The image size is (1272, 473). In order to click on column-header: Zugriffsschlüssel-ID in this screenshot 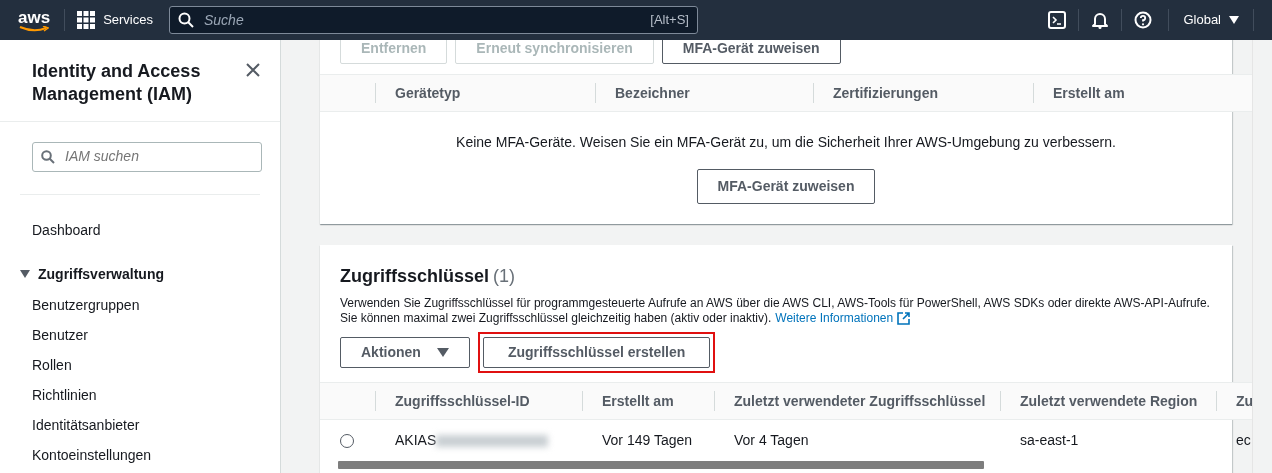, I will do `click(478, 401)`.